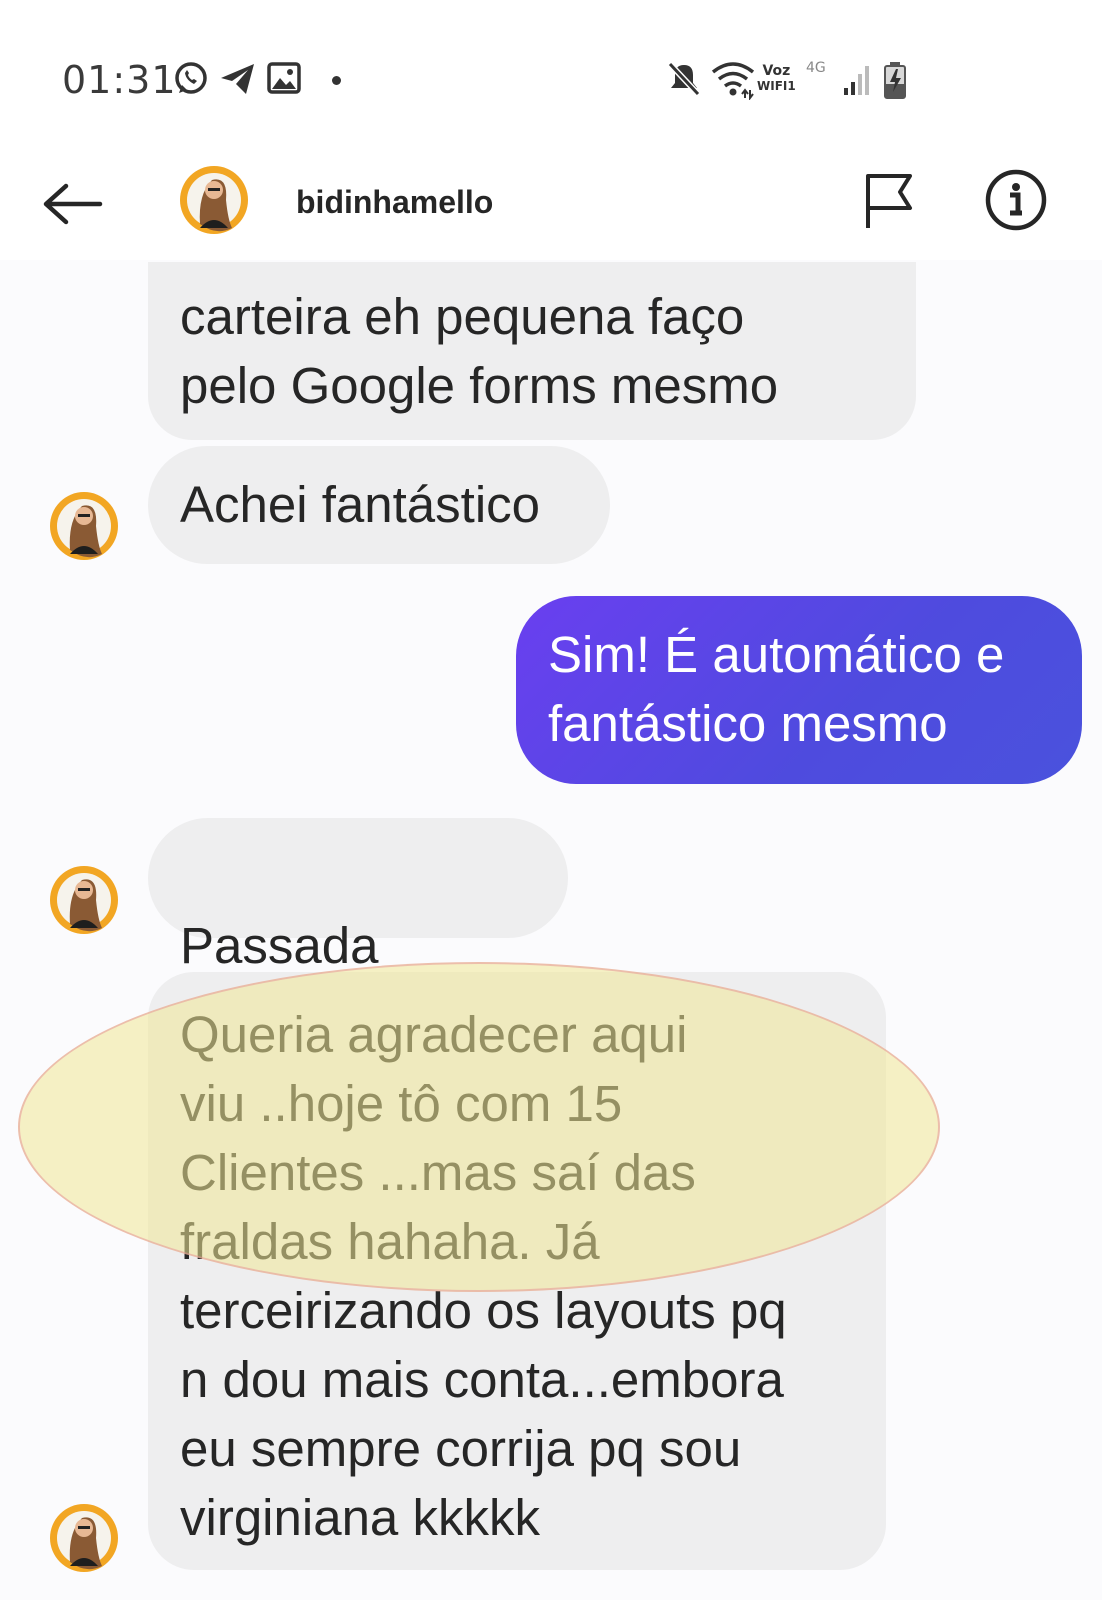  I want to click on username: bidinhamello, so click(394, 202).